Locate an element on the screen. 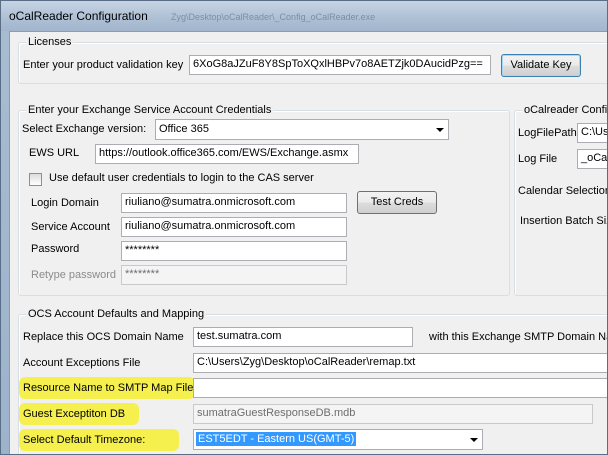 The image size is (608, 455). calendar-selection-label: Calendar Selection is located at coordinates (563, 191).